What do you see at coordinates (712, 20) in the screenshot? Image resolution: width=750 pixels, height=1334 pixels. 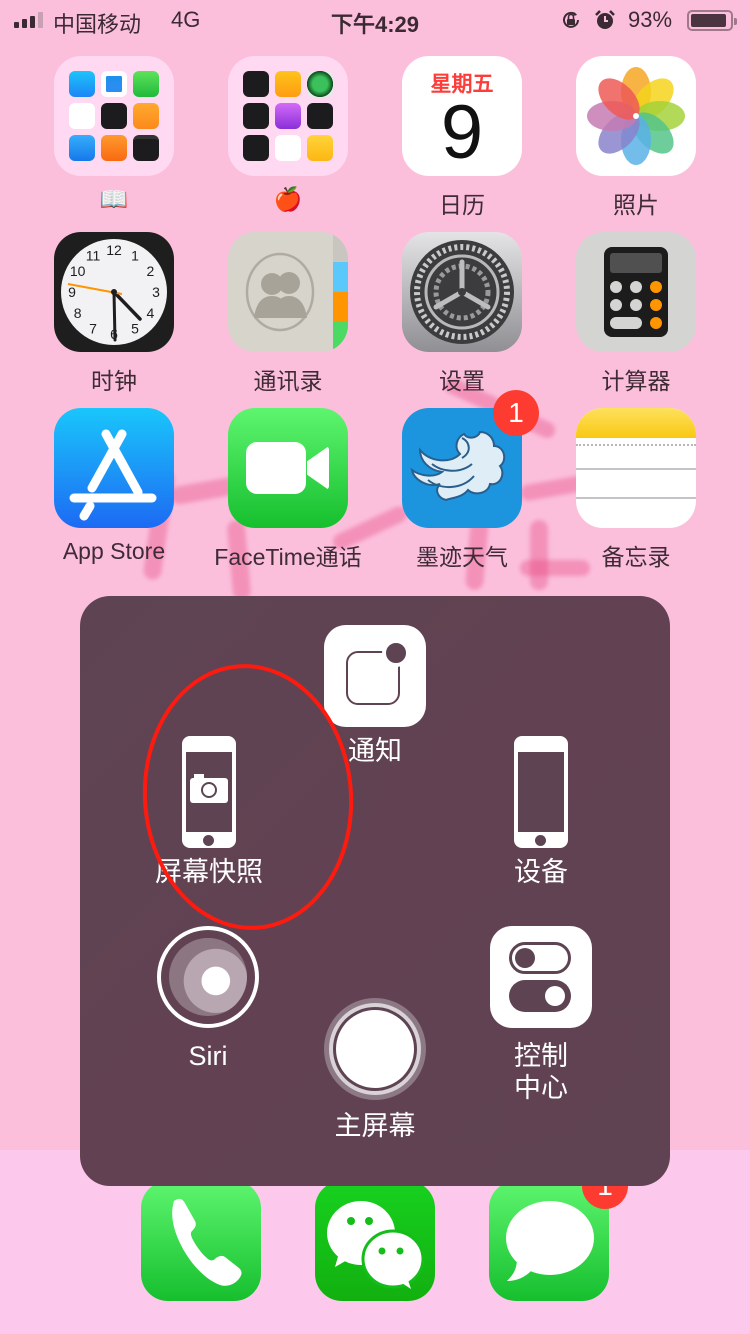 I see `battery-icon` at bounding box center [712, 20].